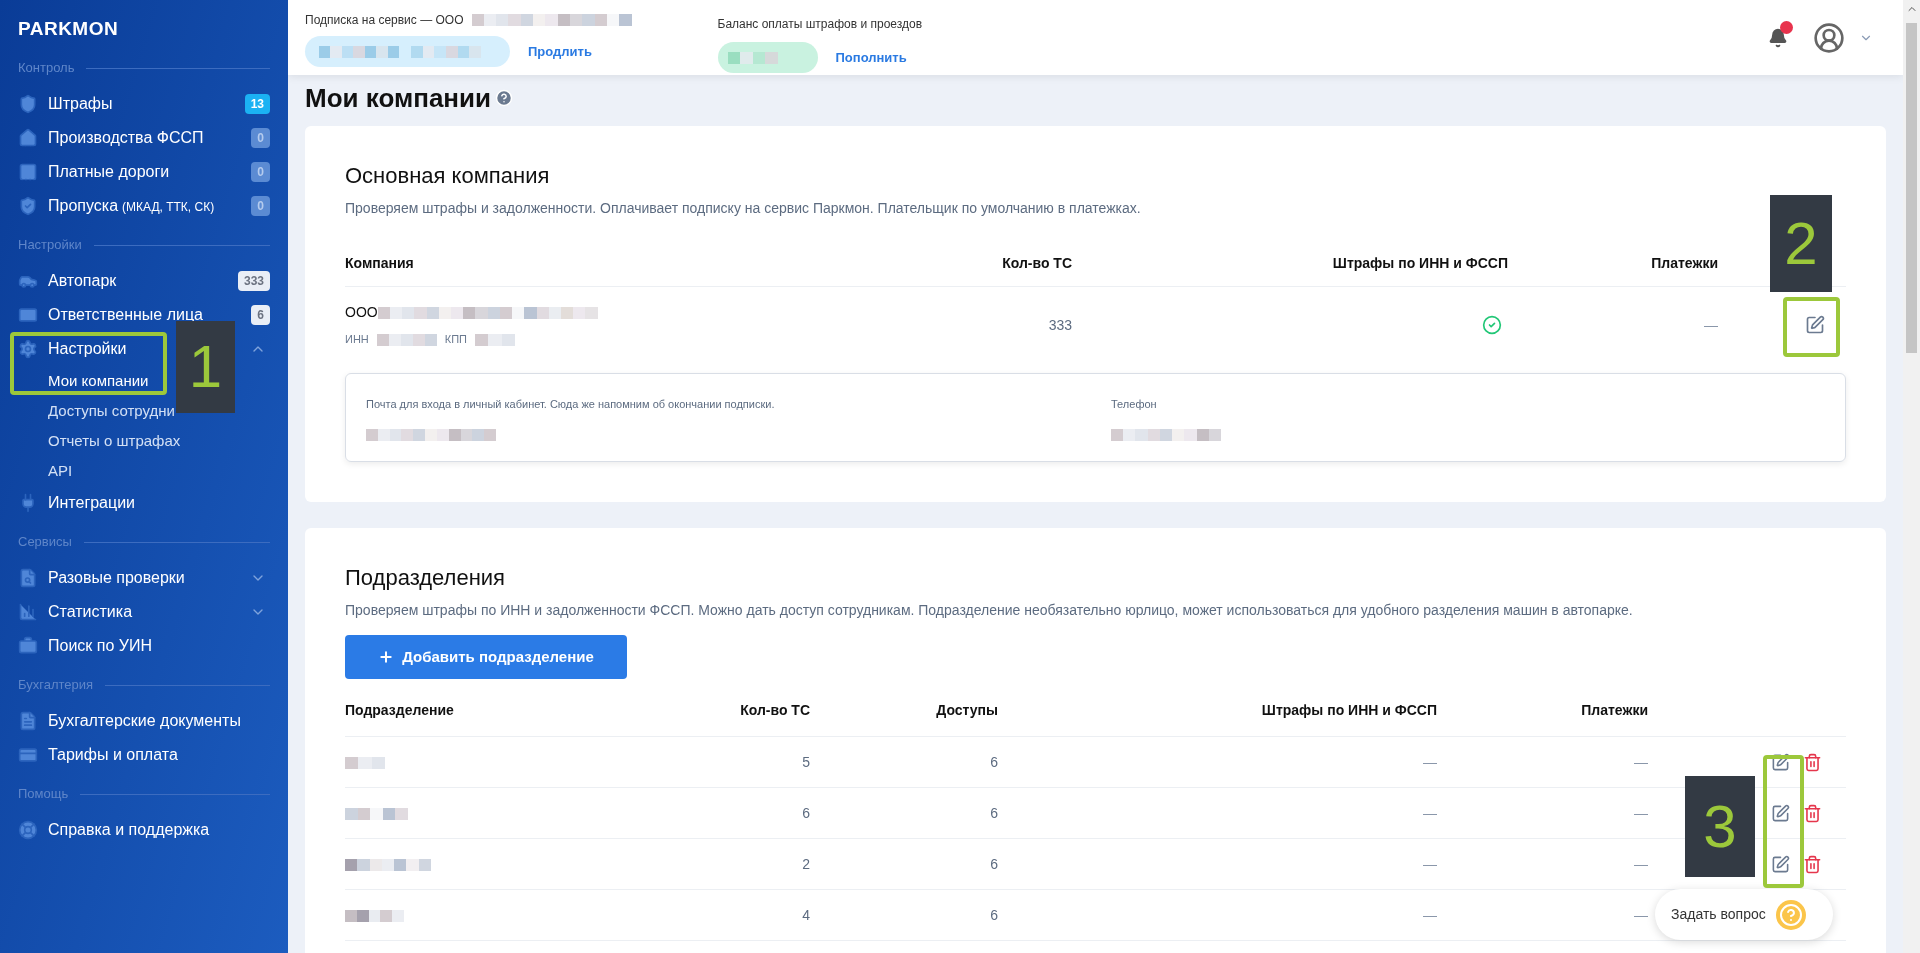 The height and width of the screenshot is (953, 1920). Describe the element at coordinates (60, 471) in the screenshot. I see `submenu-item: API` at that location.